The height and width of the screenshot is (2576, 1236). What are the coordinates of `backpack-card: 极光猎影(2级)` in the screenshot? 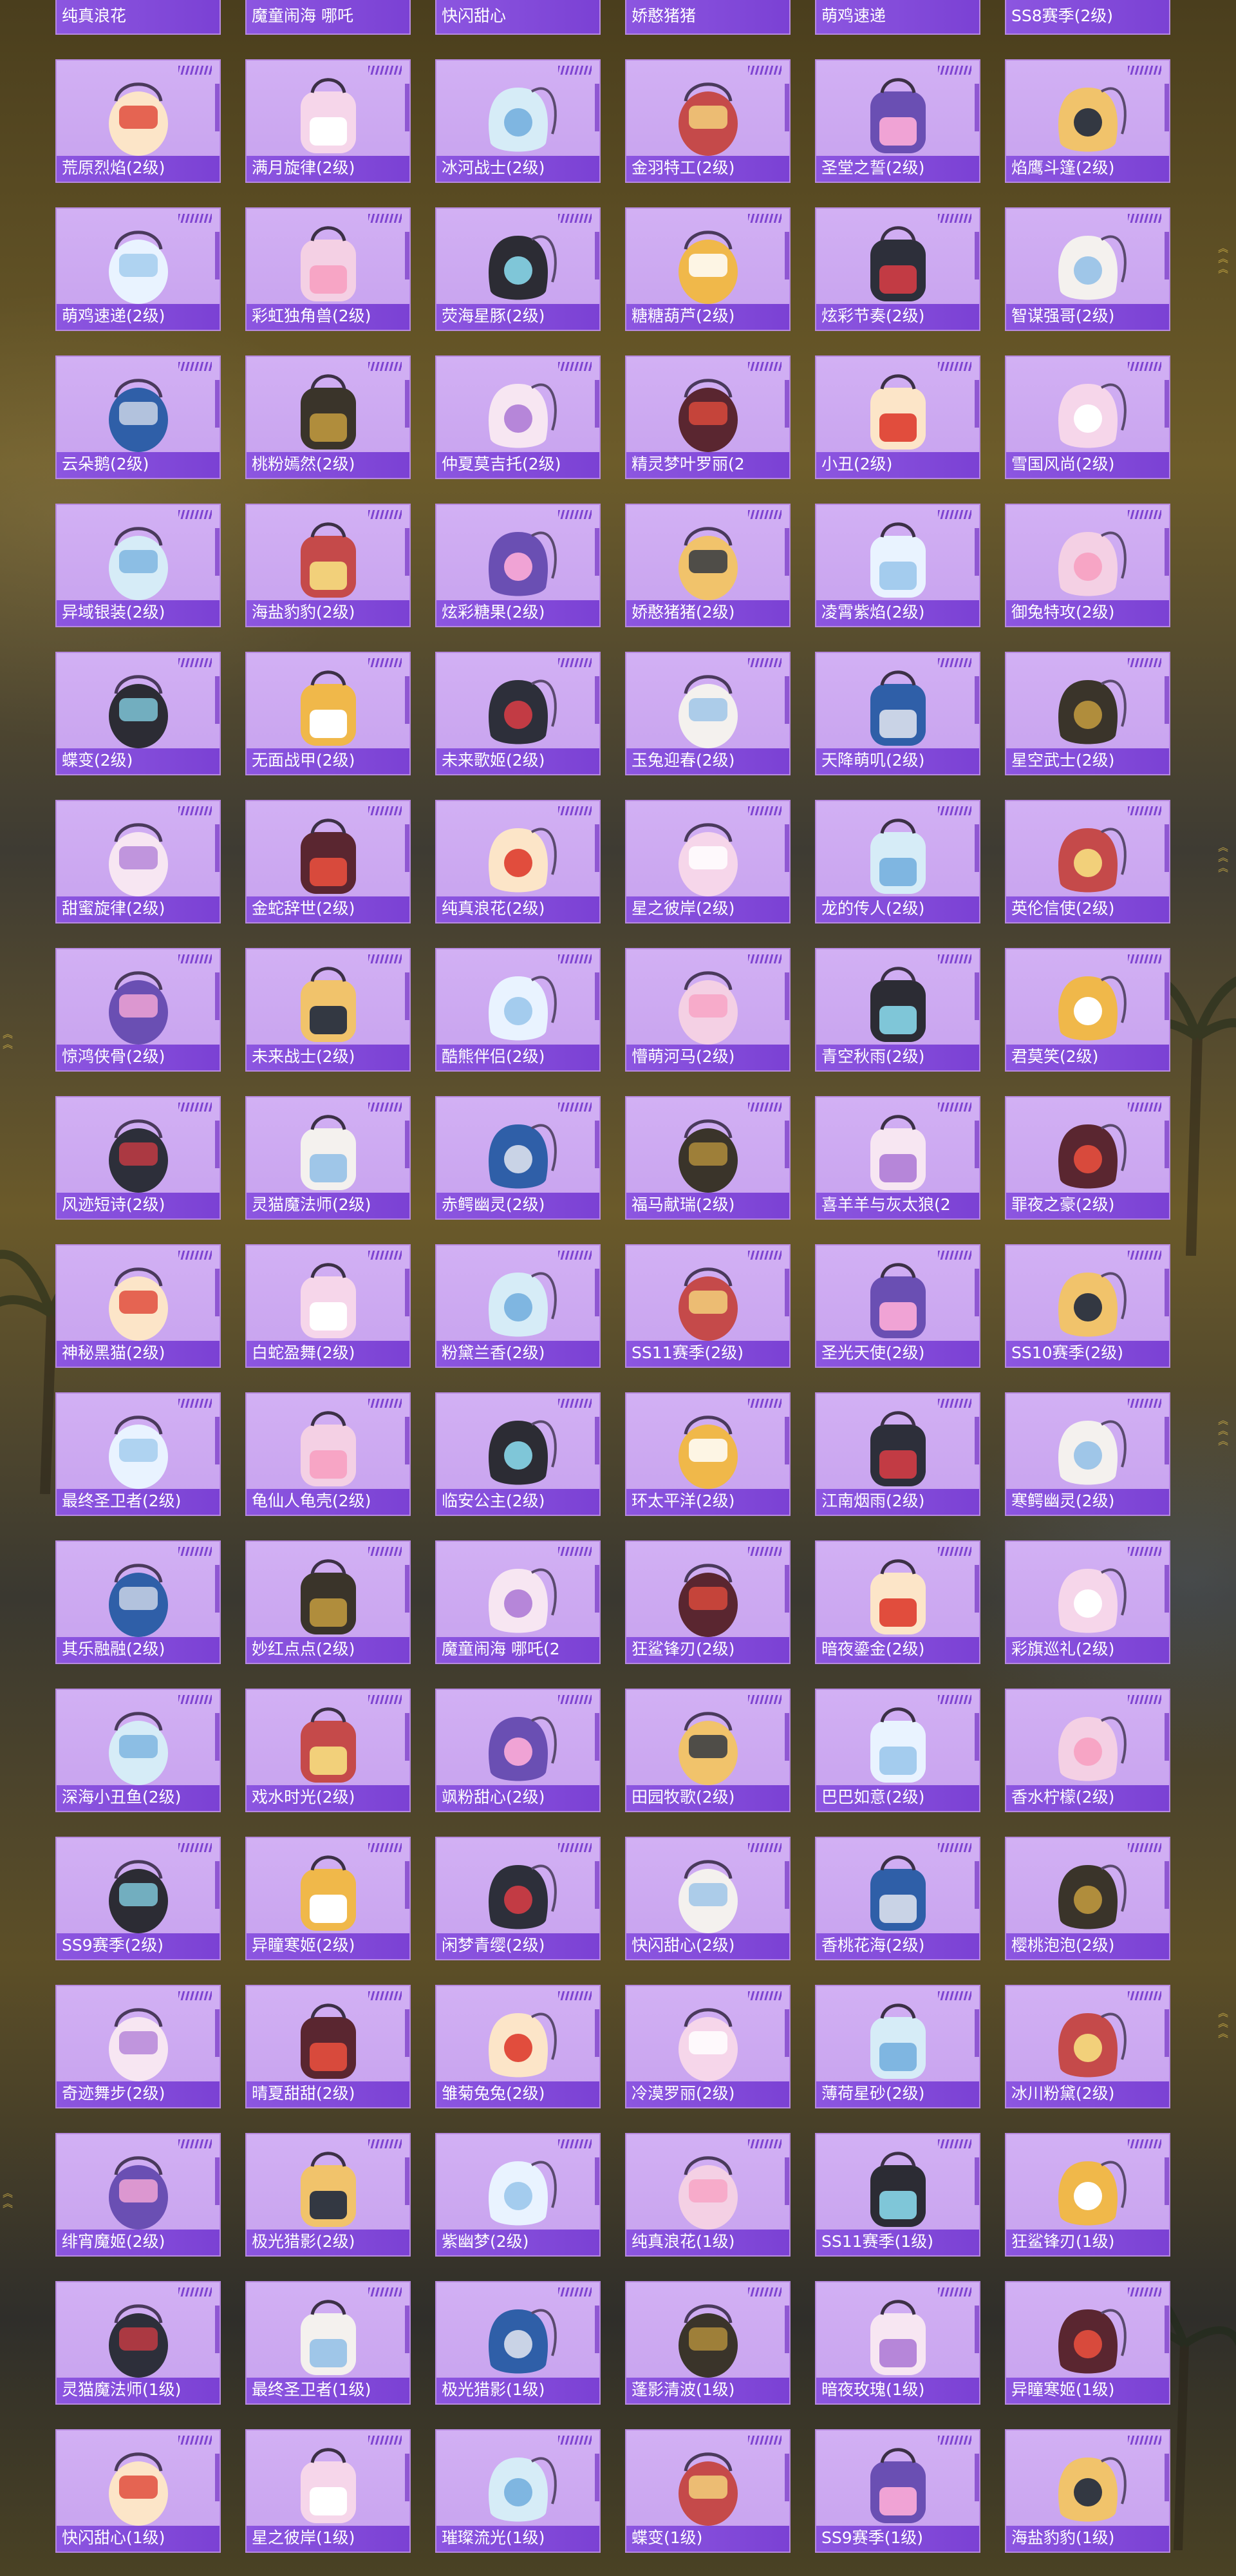 It's located at (328, 2195).